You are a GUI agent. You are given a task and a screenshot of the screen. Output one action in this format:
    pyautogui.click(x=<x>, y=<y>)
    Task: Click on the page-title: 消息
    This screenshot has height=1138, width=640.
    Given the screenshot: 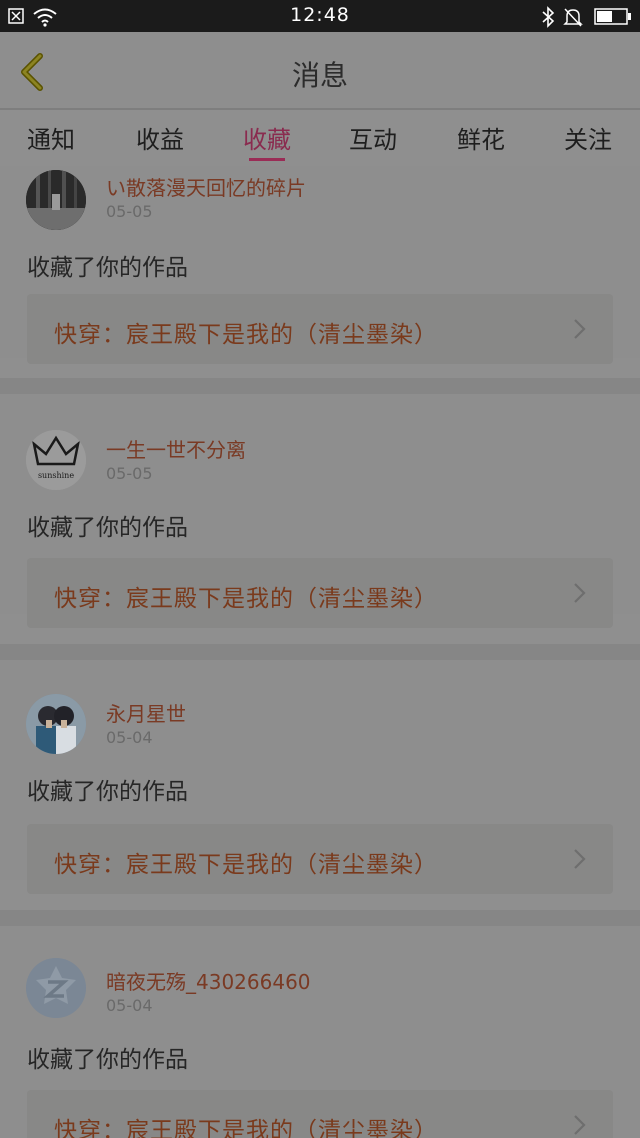 What is the action you would take?
    pyautogui.click(x=319, y=75)
    